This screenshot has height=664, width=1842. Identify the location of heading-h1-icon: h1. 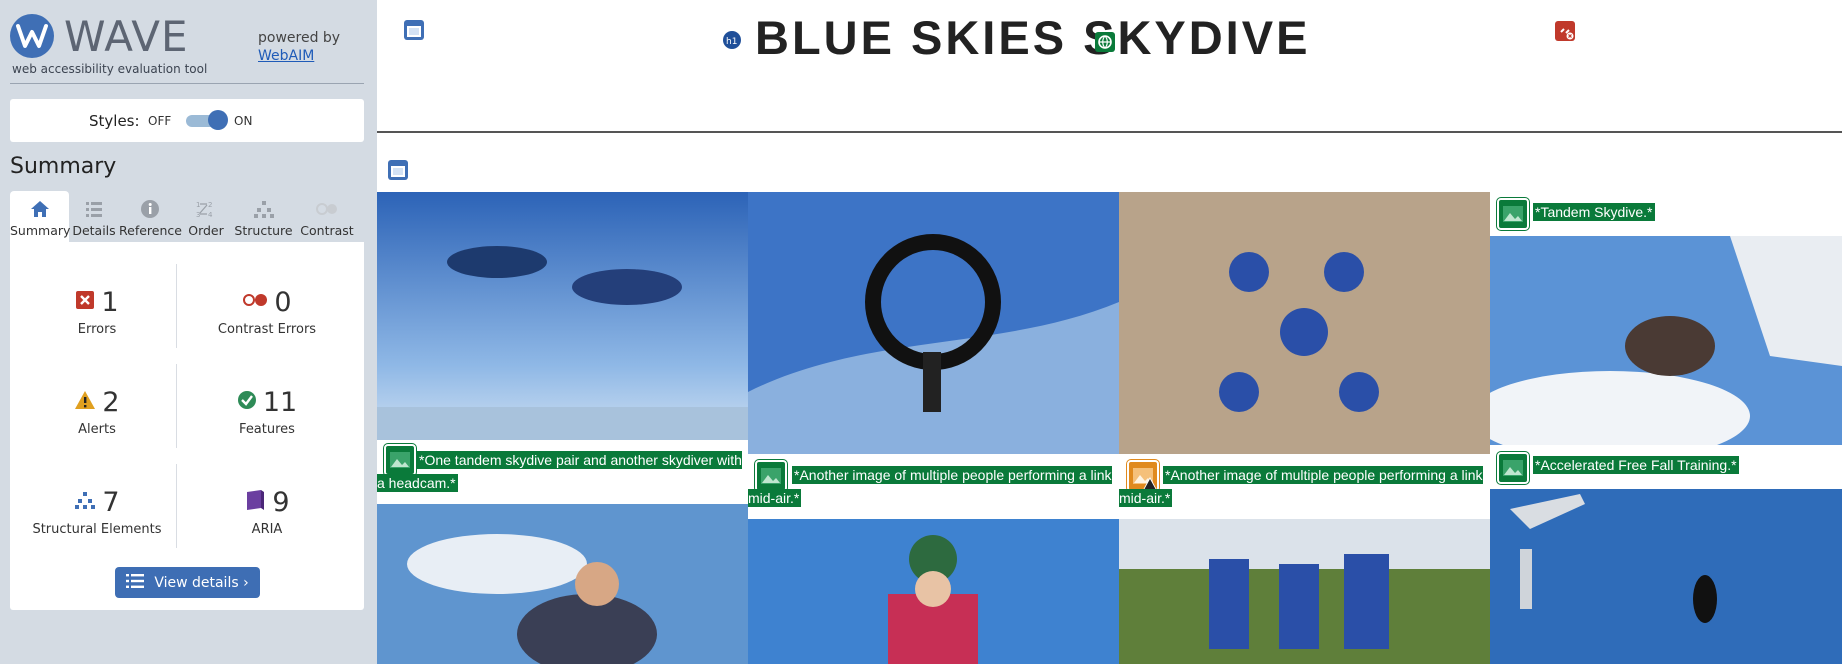
(732, 40).